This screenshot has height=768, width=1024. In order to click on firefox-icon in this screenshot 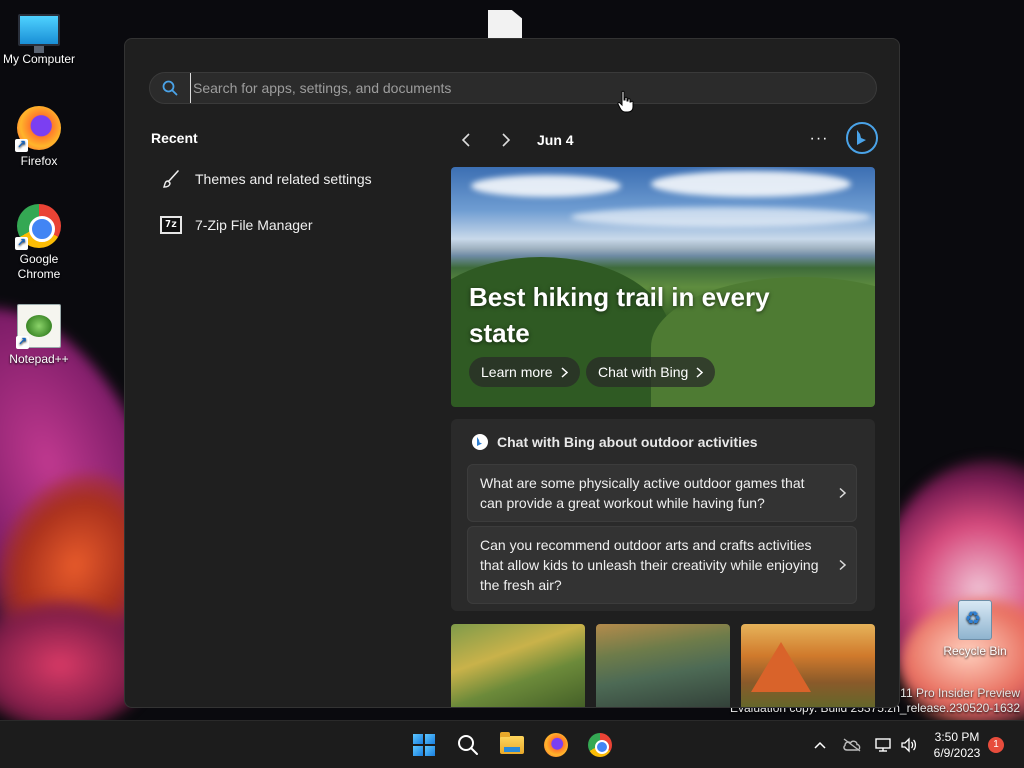, I will do `click(556, 745)`.